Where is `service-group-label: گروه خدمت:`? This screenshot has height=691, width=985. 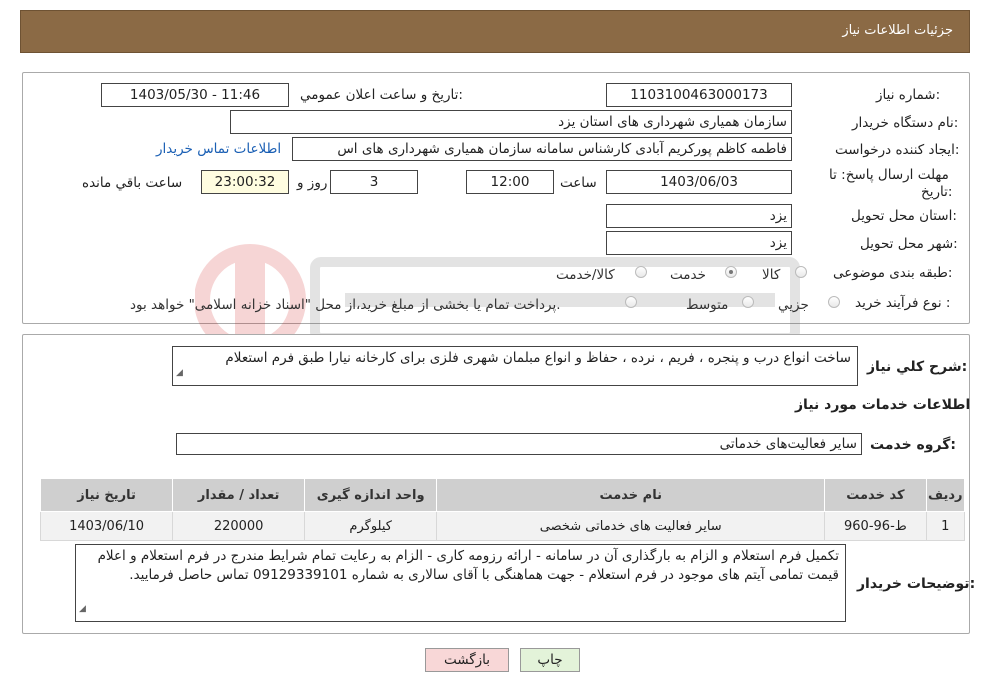
service-group-label: گروه خدمت: is located at coordinates (913, 445).